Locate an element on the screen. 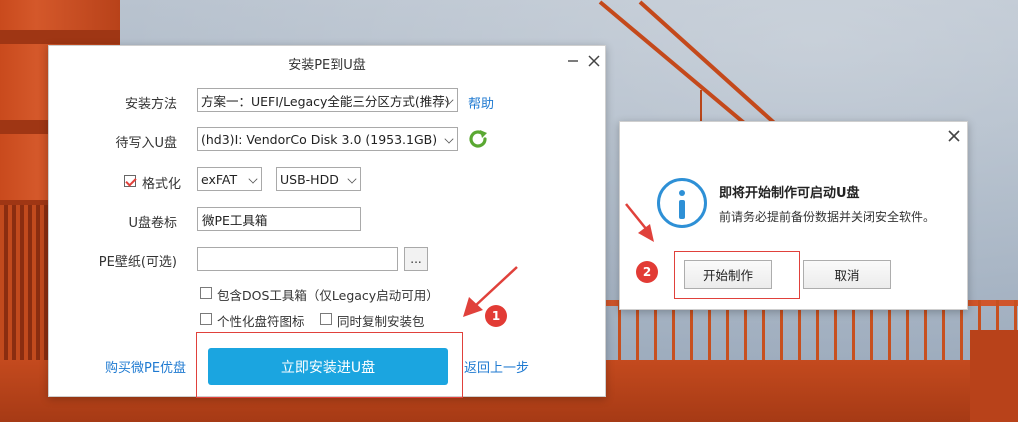  wallpaper-input is located at coordinates (297, 259).